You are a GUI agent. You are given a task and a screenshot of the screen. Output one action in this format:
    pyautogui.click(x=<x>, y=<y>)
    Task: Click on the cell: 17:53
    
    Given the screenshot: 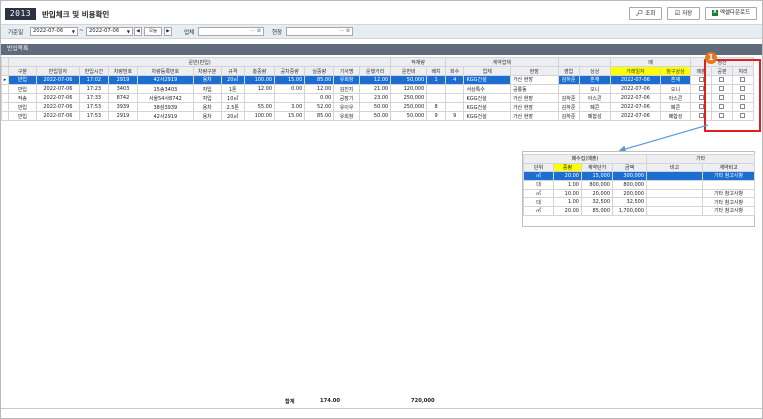 What is the action you would take?
    pyautogui.click(x=93, y=107)
    